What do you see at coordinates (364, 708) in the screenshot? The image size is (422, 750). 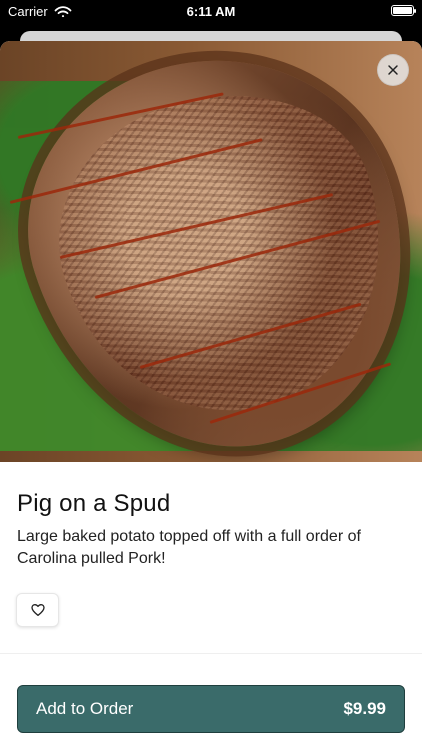 I see `item-price: $9.99` at bounding box center [364, 708].